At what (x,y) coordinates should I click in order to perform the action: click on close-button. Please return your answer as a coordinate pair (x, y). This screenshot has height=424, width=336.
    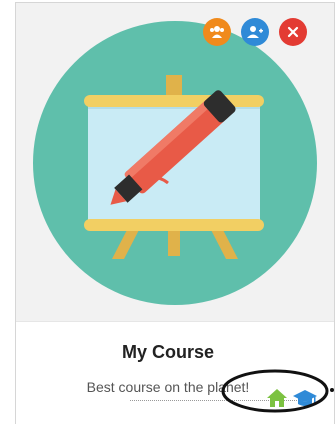
    Looking at the image, I should click on (293, 32).